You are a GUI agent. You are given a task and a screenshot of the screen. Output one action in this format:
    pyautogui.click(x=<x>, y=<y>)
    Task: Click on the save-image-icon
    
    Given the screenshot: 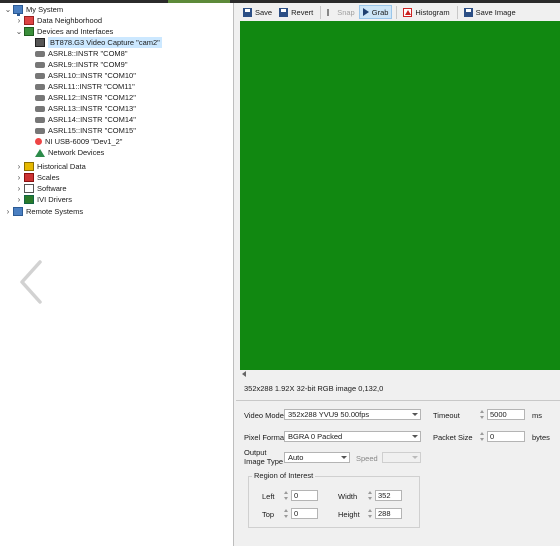 What is the action you would take?
    pyautogui.click(x=468, y=12)
    